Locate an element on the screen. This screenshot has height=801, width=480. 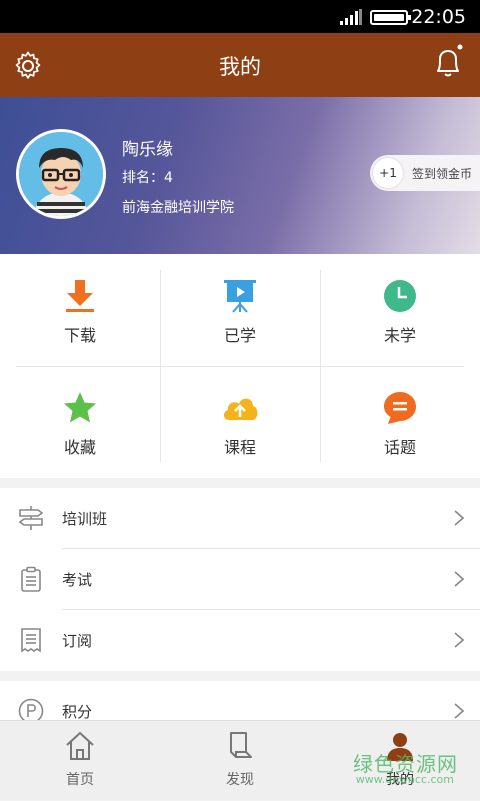
grid-item-learned: 已学 is located at coordinates (240, 310).